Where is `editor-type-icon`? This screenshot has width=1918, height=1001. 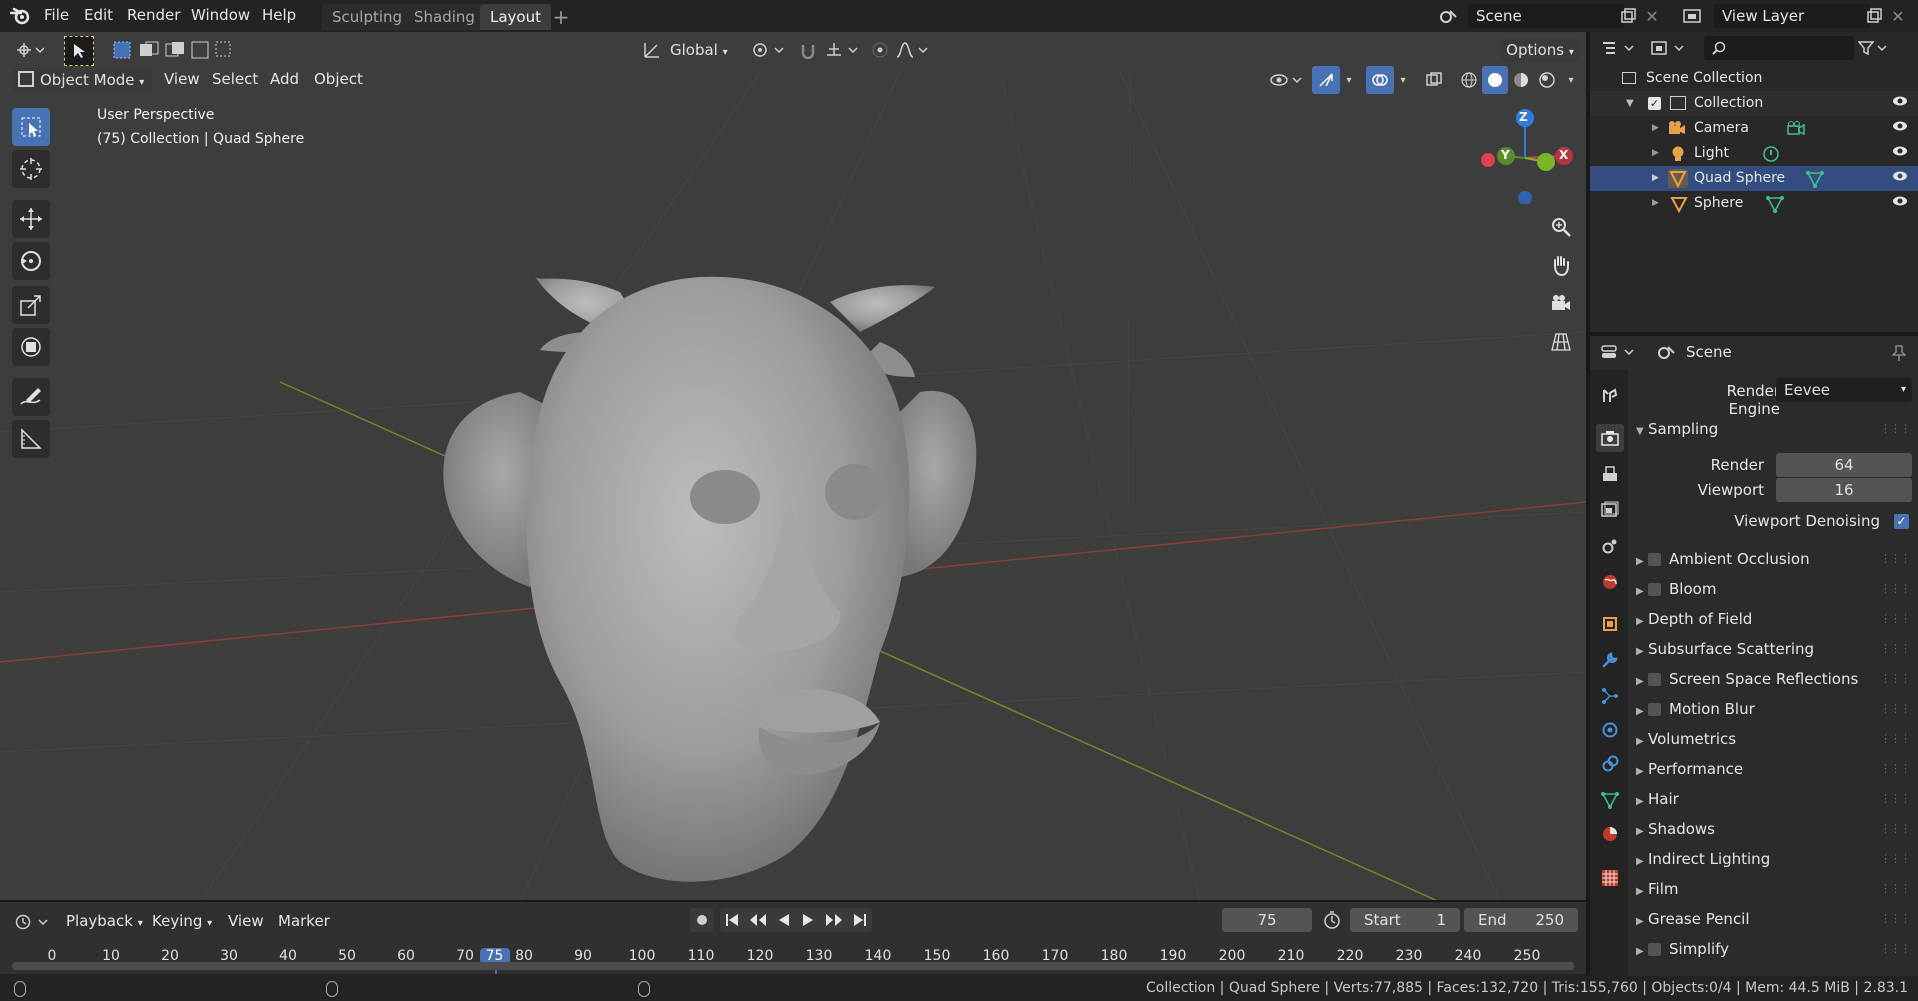
editor-type-icon is located at coordinates (30, 50).